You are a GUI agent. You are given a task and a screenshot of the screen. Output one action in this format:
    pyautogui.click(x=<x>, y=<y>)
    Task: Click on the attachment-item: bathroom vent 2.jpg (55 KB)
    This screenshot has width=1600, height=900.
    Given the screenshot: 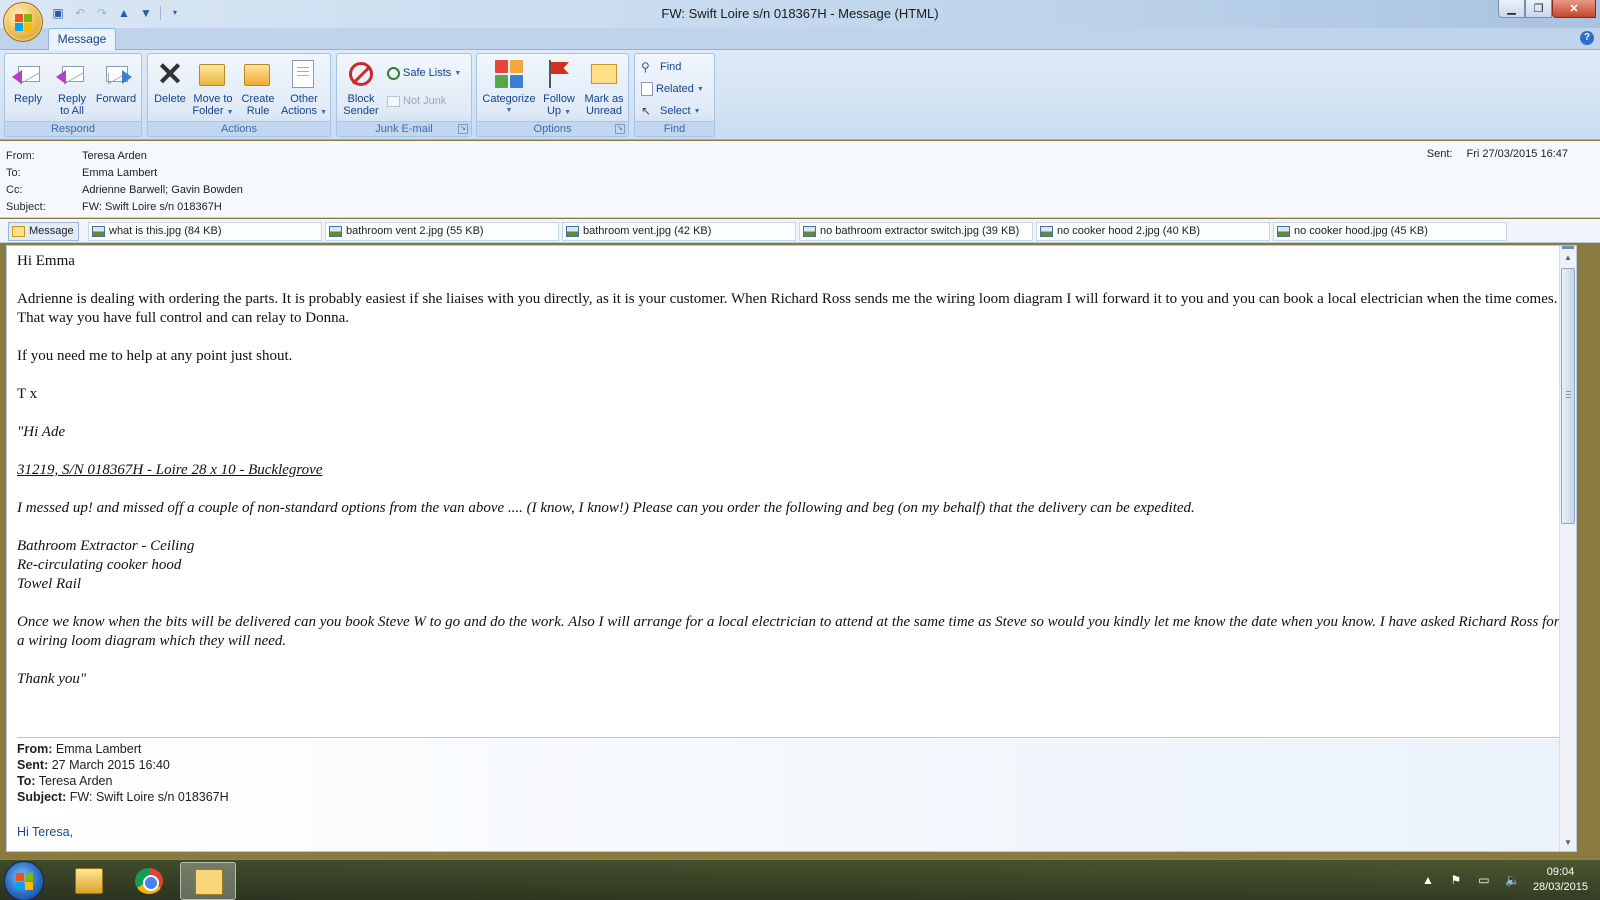 What is the action you would take?
    pyautogui.click(x=442, y=231)
    